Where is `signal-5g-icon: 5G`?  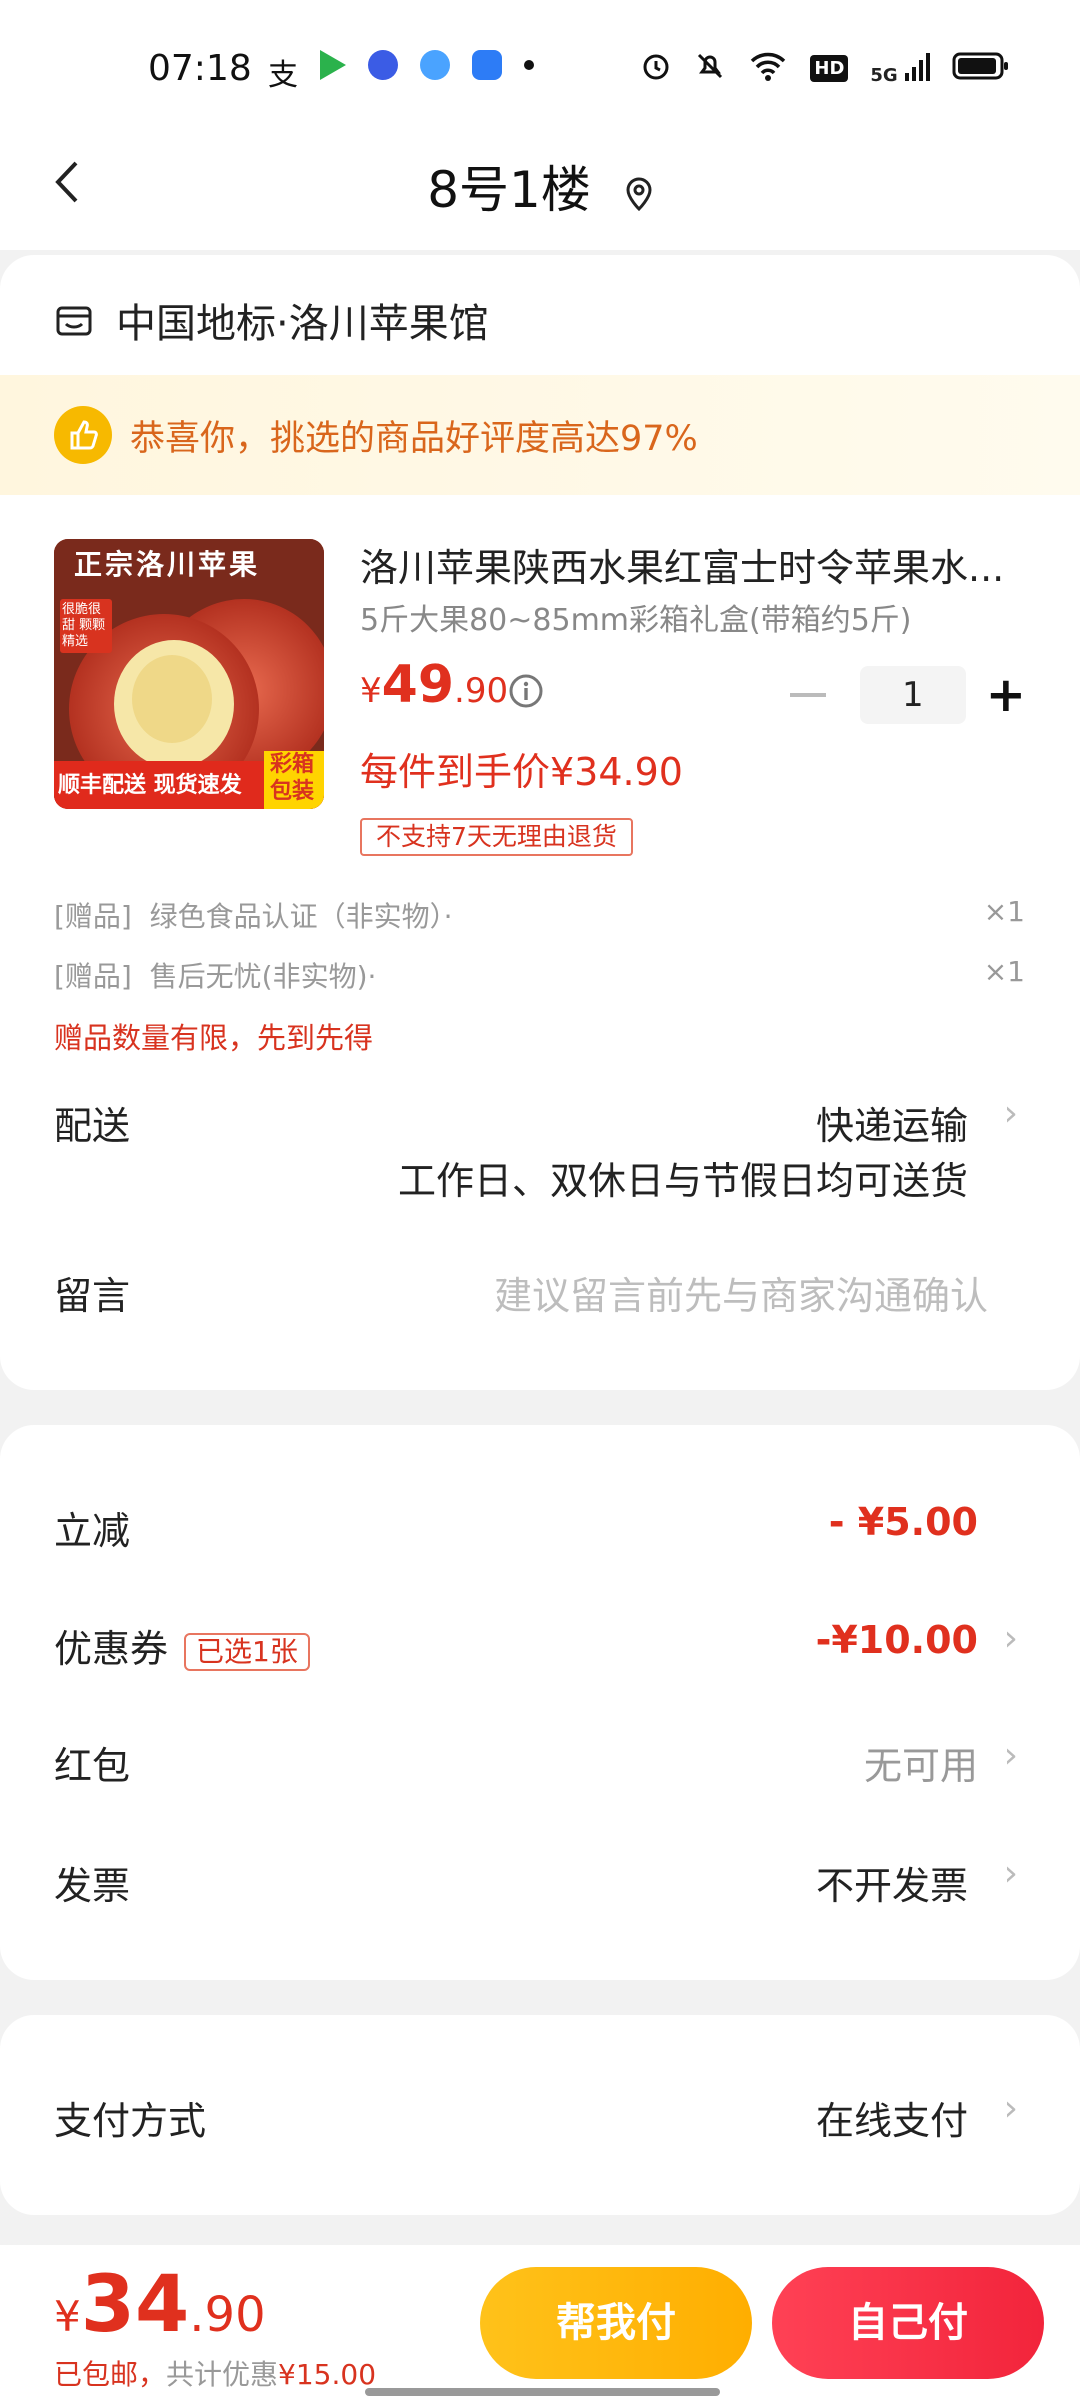 signal-5g-icon: 5G is located at coordinates (900, 68).